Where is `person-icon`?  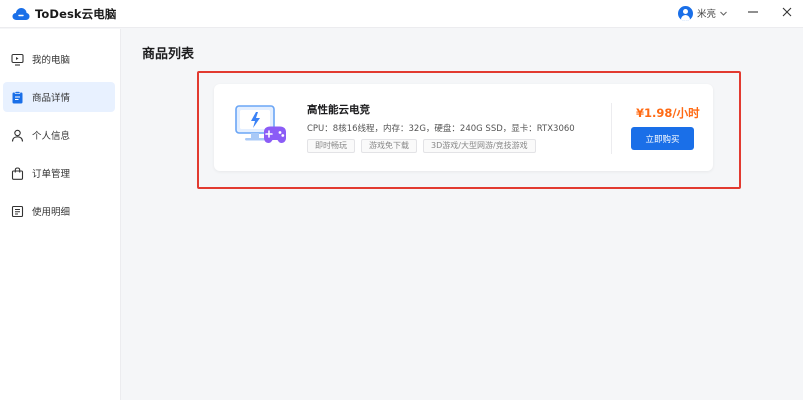 person-icon is located at coordinates (17, 135).